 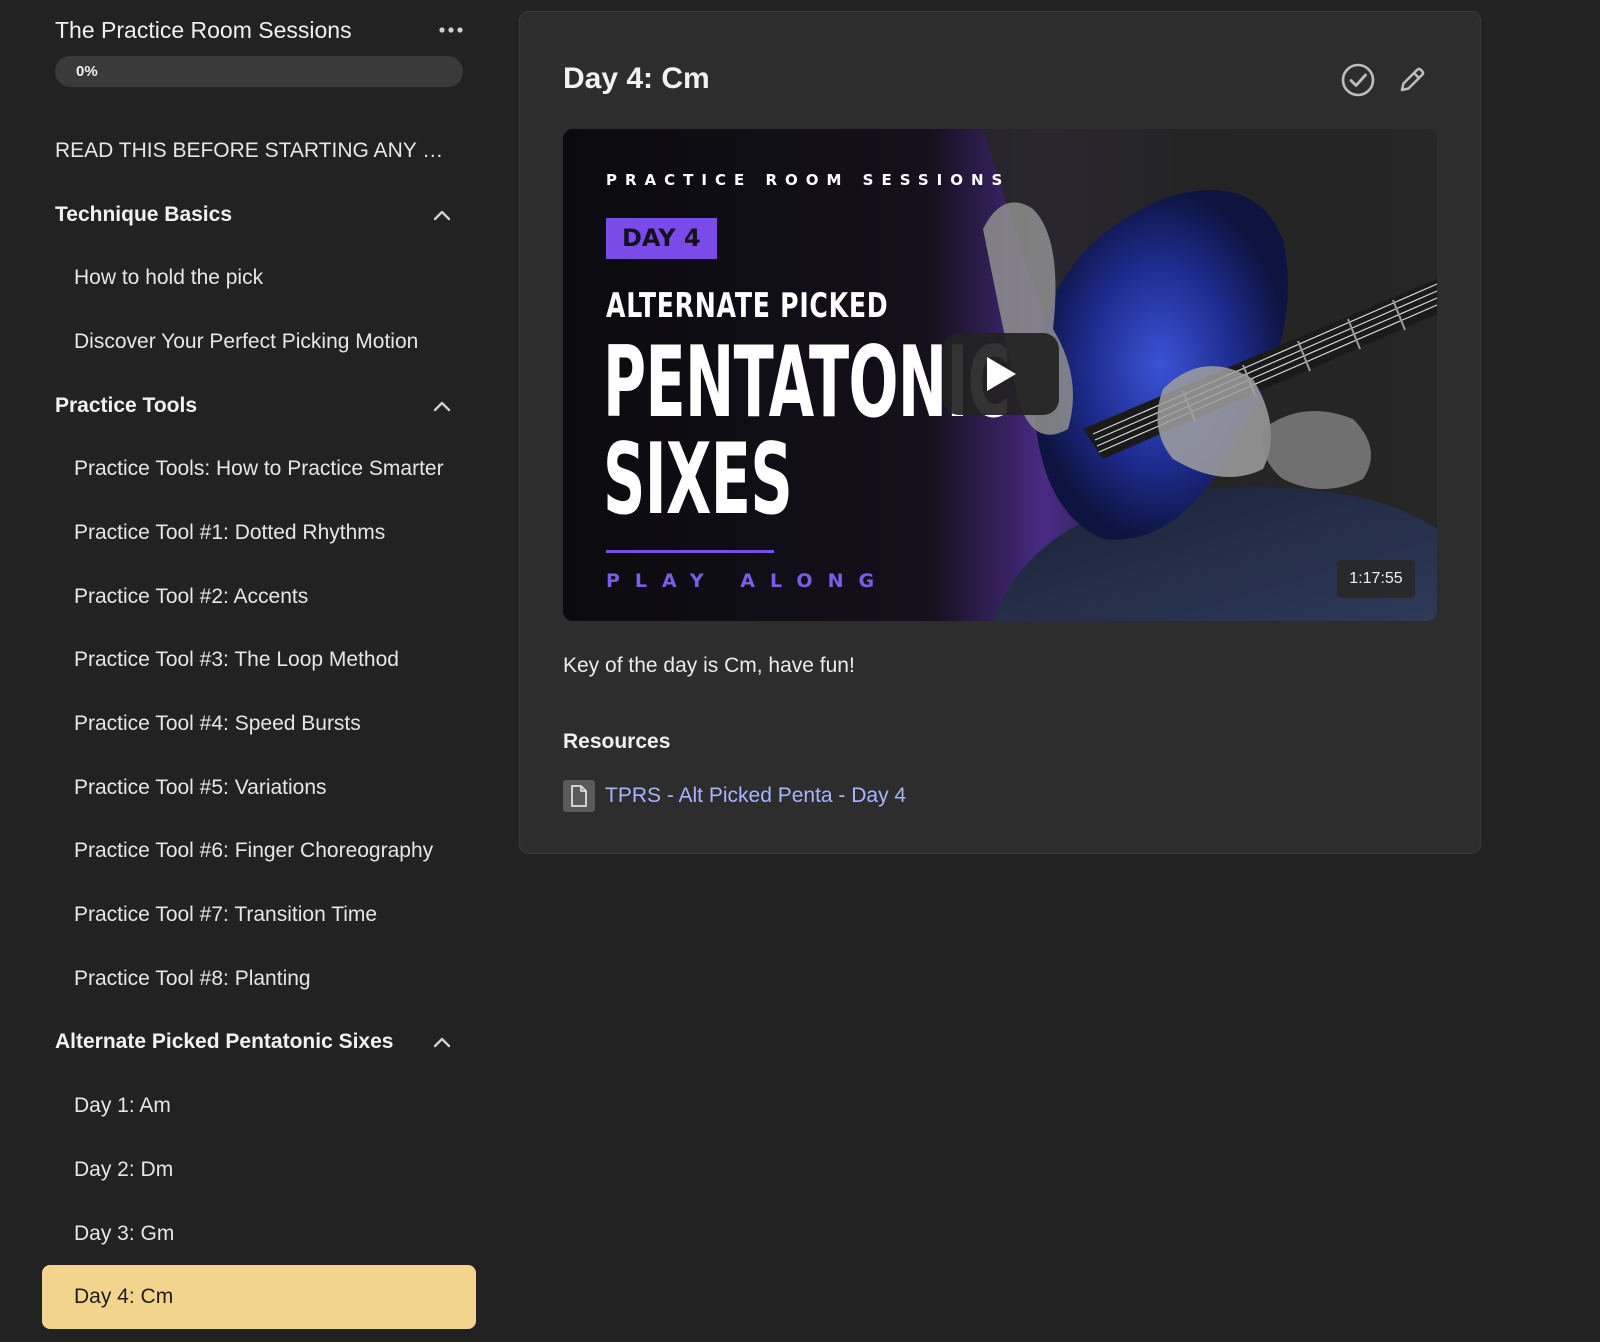 I want to click on video-duration: 1:17:55, so click(x=1376, y=579).